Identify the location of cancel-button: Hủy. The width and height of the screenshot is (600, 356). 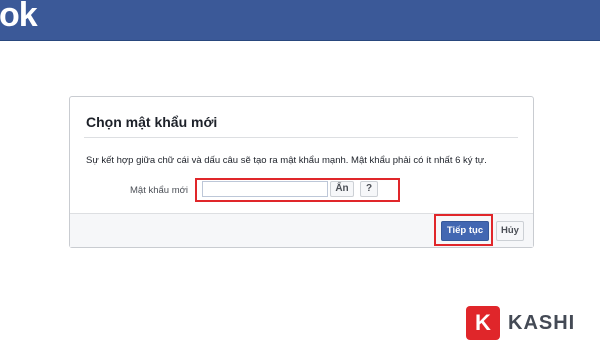
(510, 231).